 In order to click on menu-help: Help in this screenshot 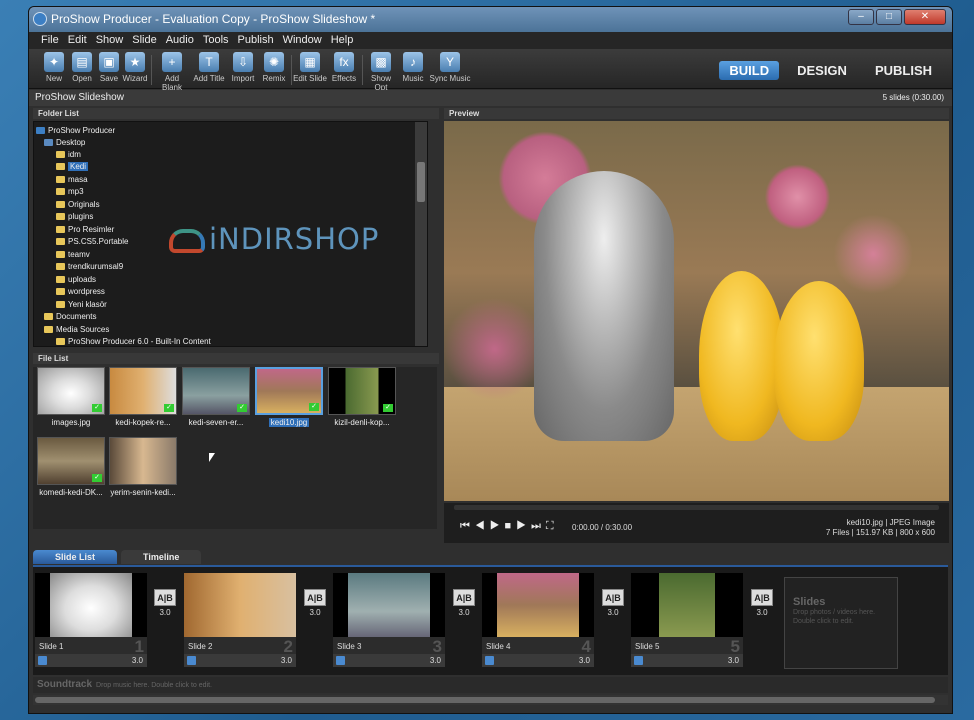, I will do `click(342, 41)`.